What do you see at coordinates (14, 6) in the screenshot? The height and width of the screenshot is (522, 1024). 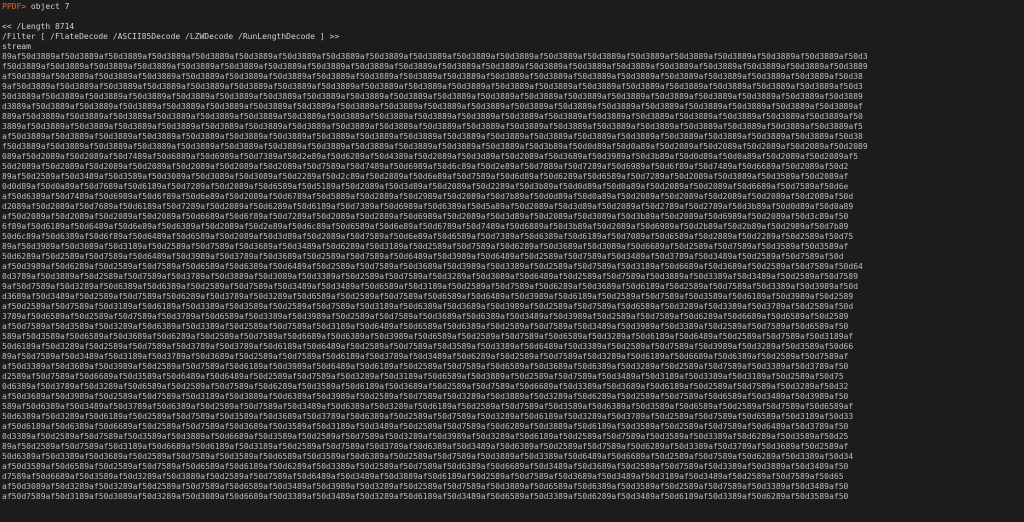 I see `shell-prompt: PPDF>` at bounding box center [14, 6].